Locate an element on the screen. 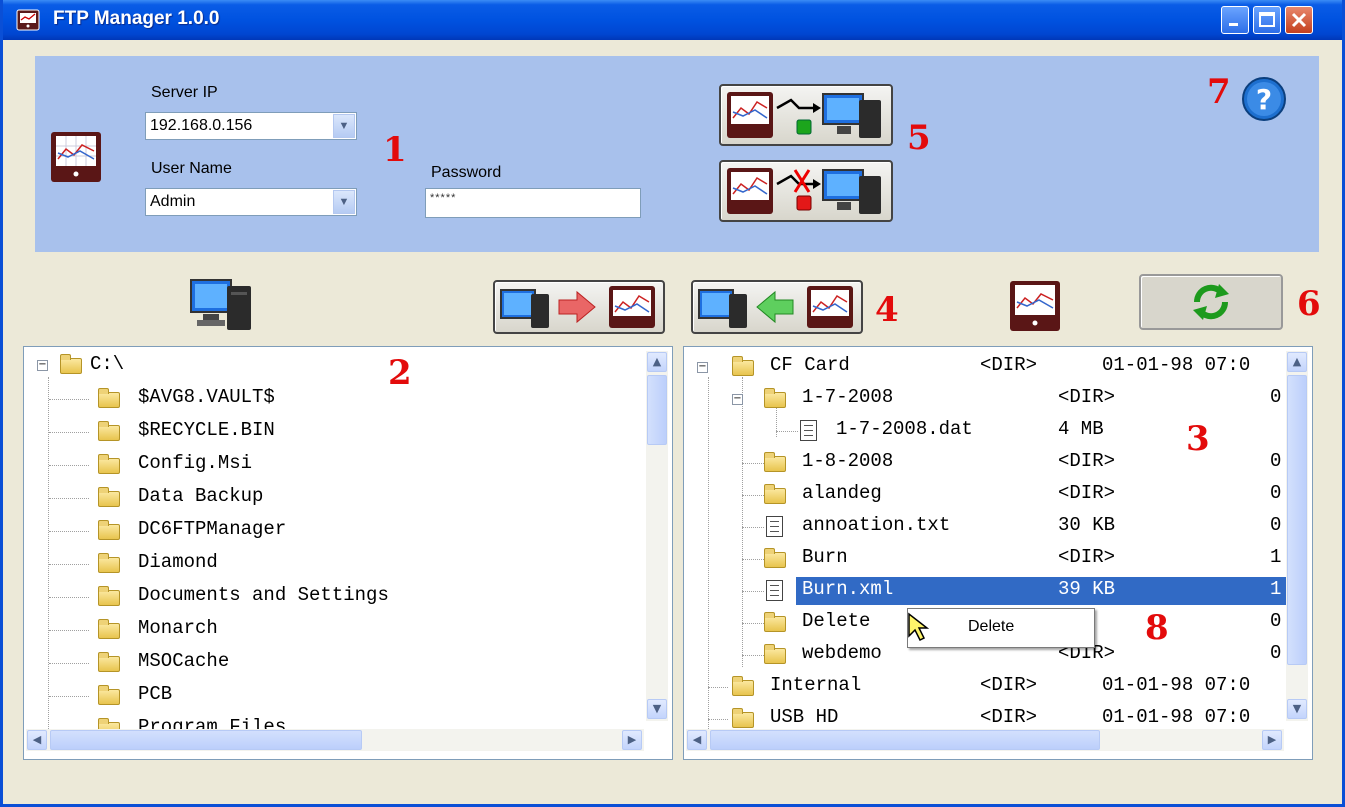 The image size is (1345, 807). maximize-button is located at coordinates (1267, 20).